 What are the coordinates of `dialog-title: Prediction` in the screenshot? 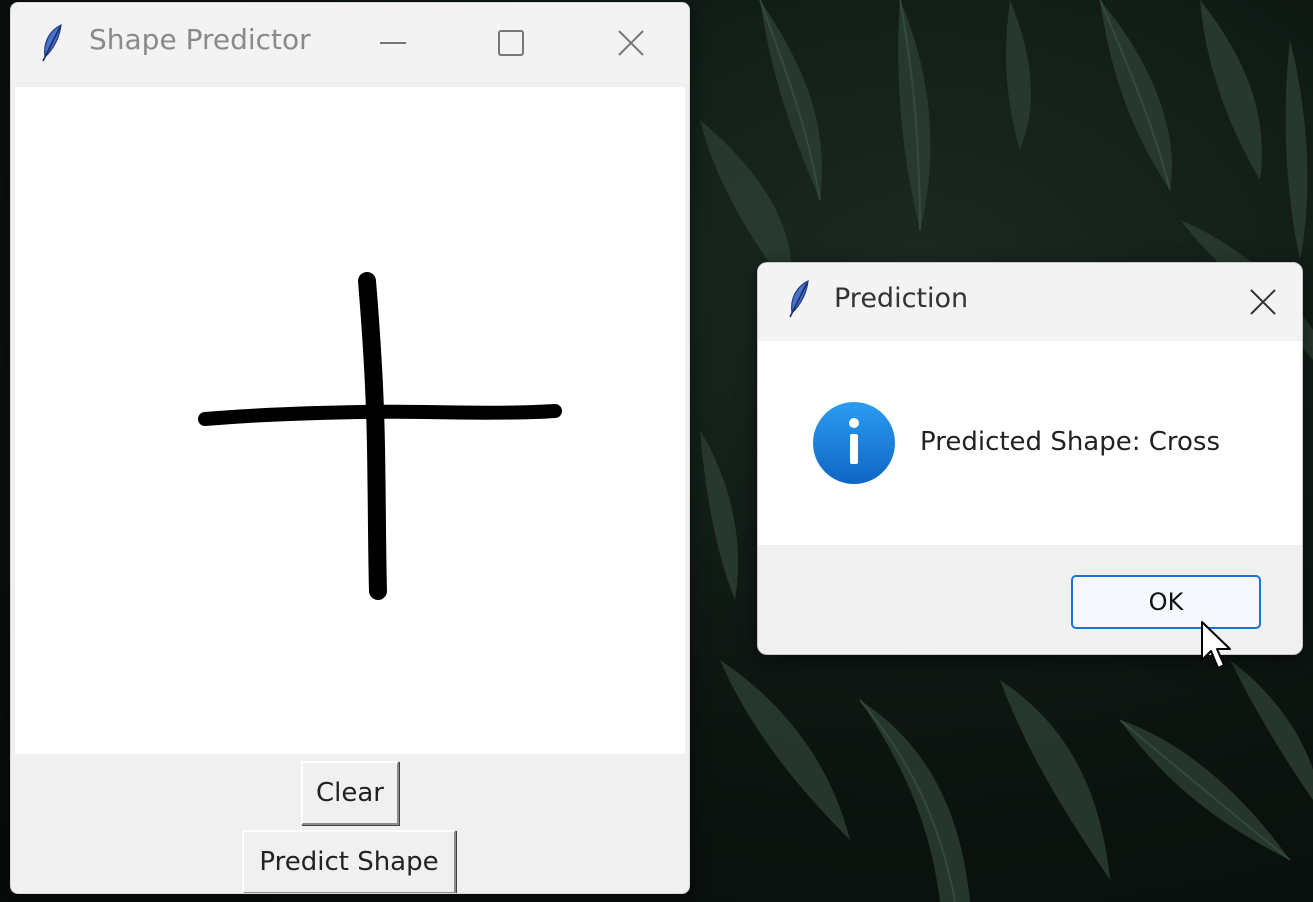 It's located at (901, 298).